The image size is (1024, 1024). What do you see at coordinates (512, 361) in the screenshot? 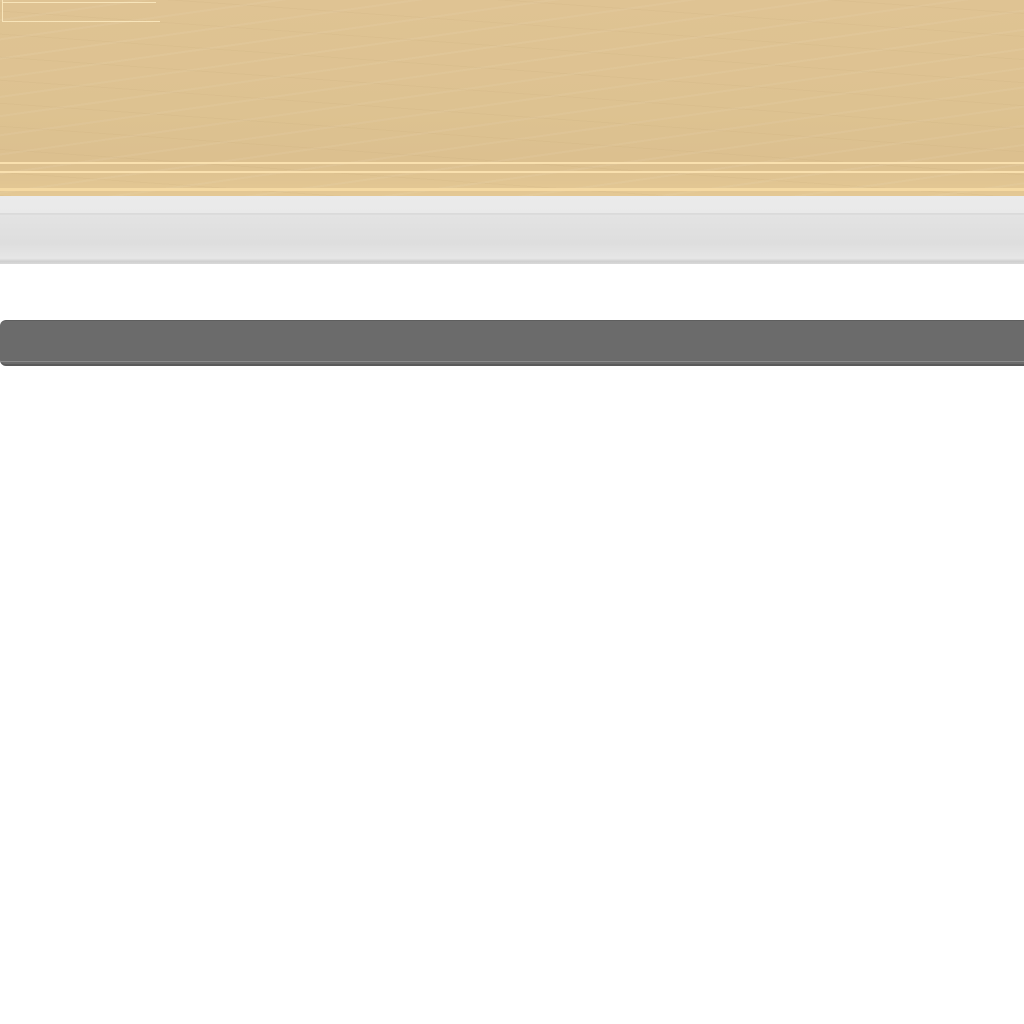
I see `navigation-bar-highlight` at bounding box center [512, 361].